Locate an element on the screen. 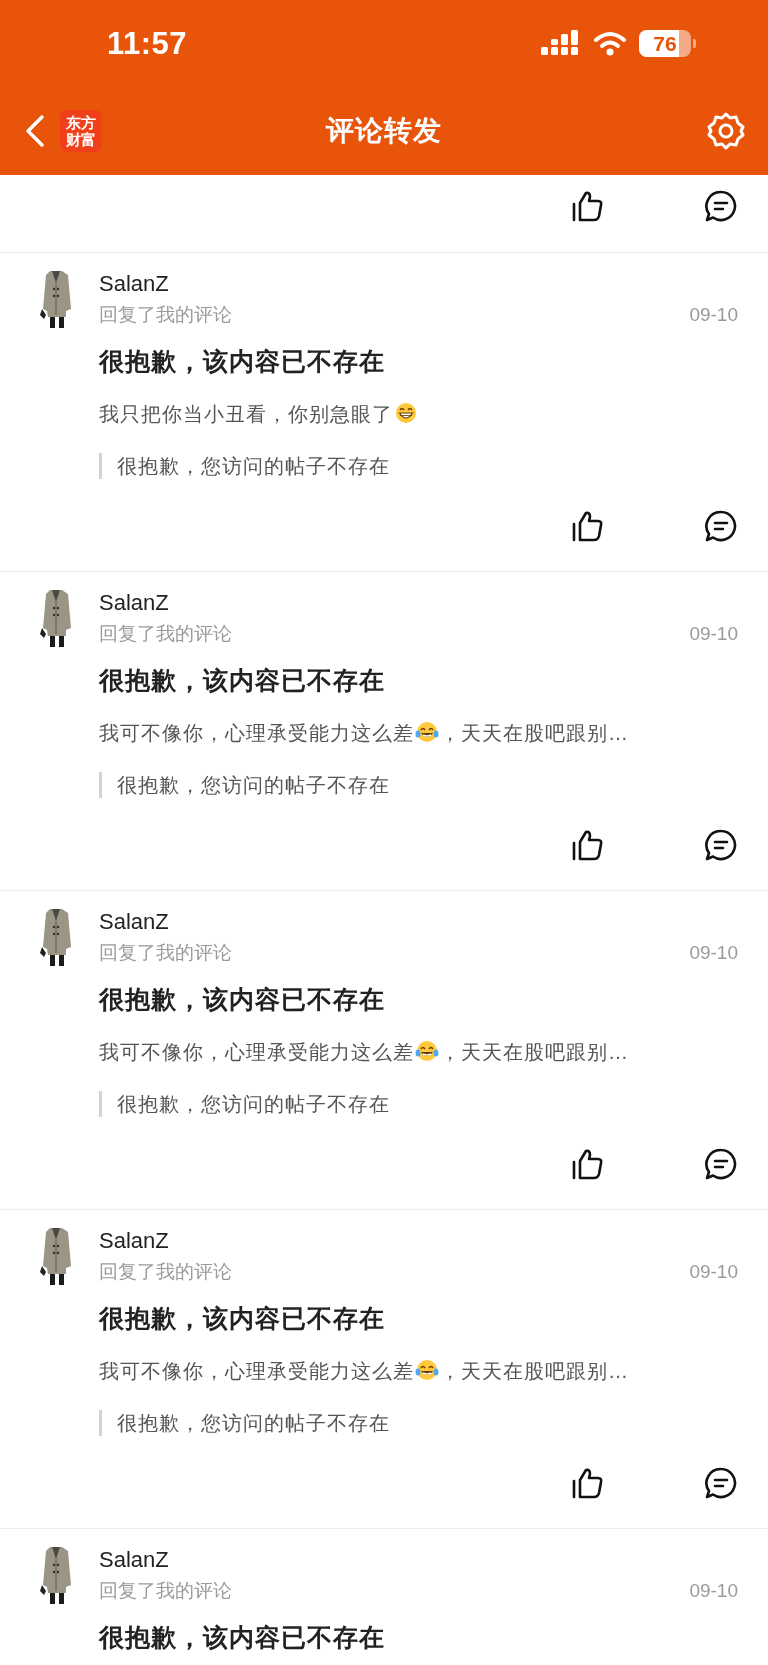 This screenshot has width=768, height=1665. app-logo: 东方 财富 is located at coordinates (81, 131).